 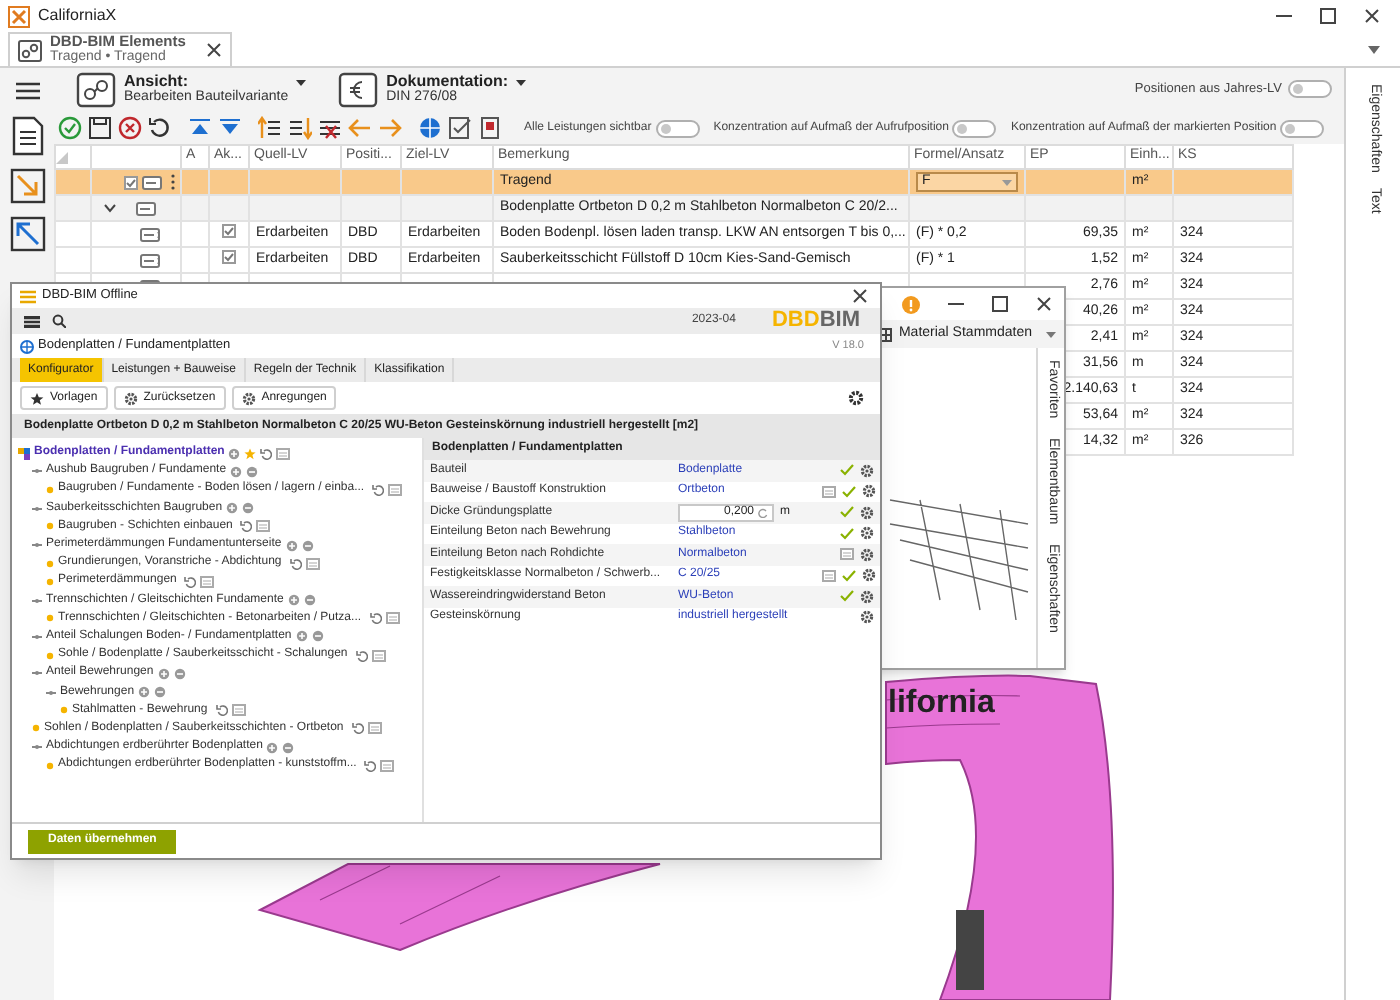 I want to click on save-icon, so click(x=100, y=128).